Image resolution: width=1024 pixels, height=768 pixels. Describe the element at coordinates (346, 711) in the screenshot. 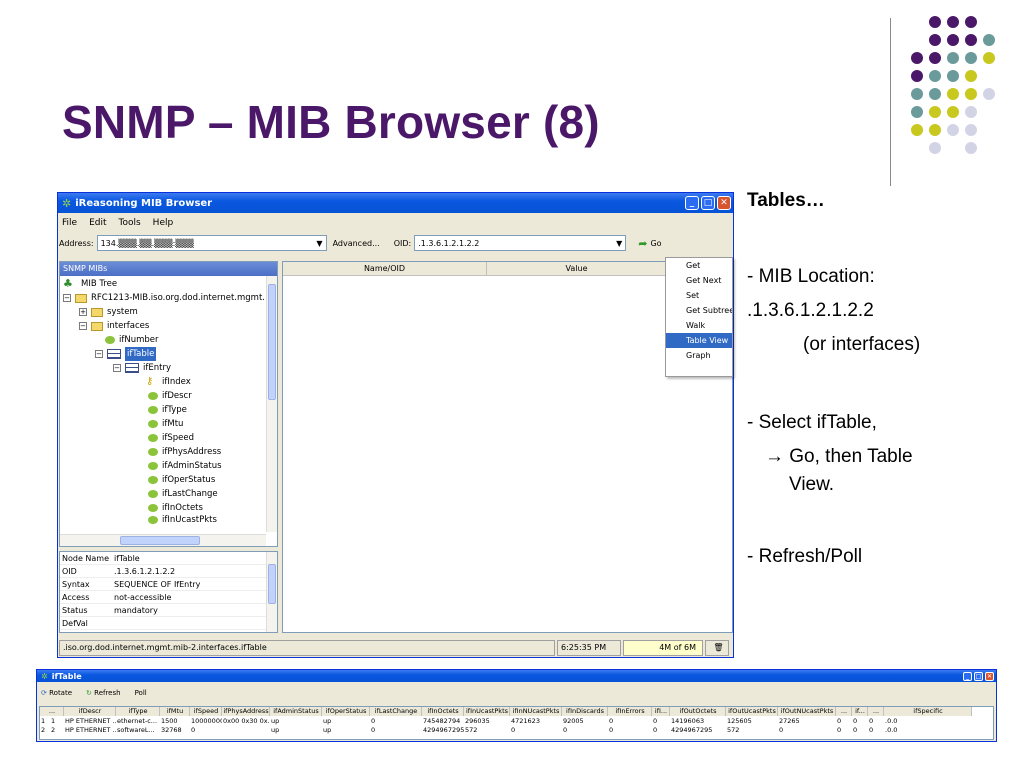

I see `column-header: ifOperStatus` at that location.